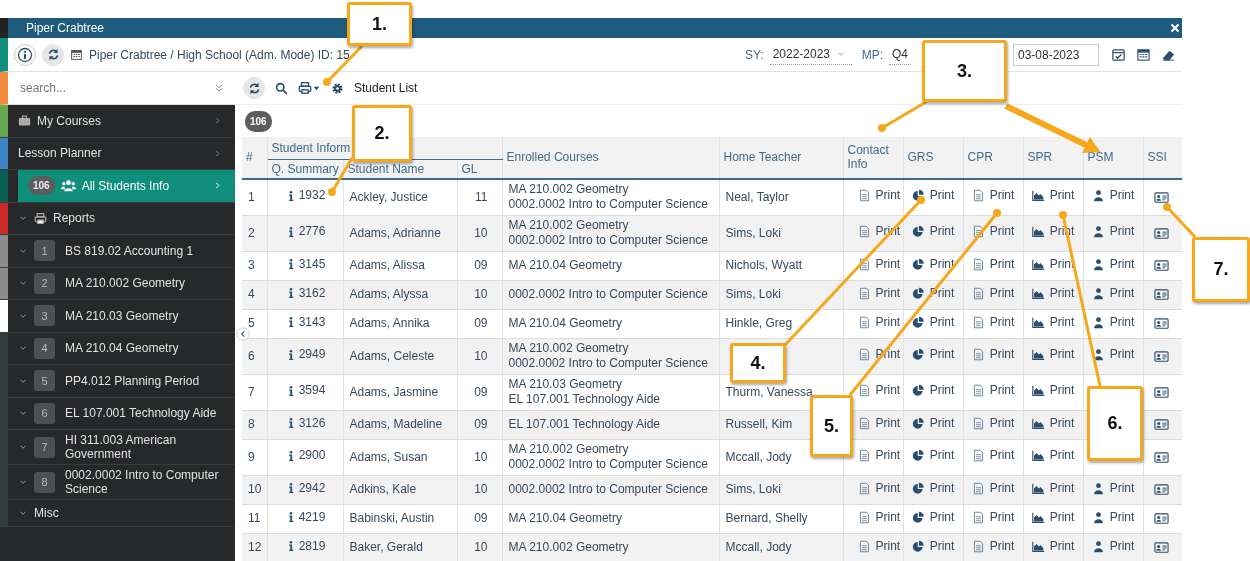 This screenshot has width=1250, height=561. What do you see at coordinates (305, 517) in the screenshot?
I see `summary-link: 4219` at bounding box center [305, 517].